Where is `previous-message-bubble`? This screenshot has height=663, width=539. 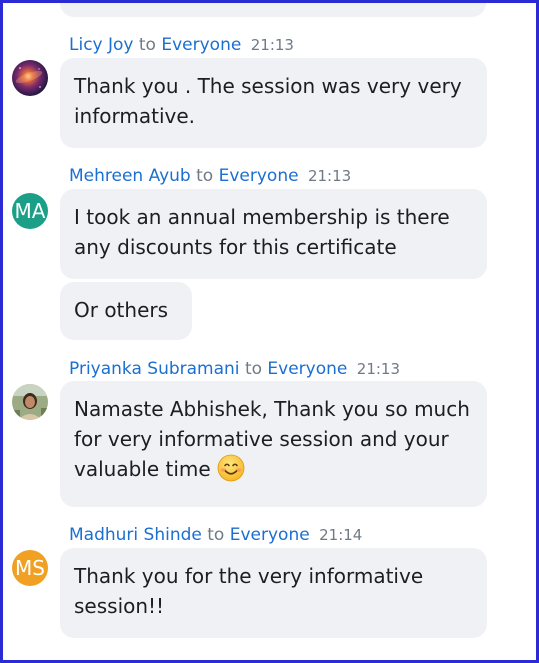
previous-message-bubble is located at coordinates (273, 10).